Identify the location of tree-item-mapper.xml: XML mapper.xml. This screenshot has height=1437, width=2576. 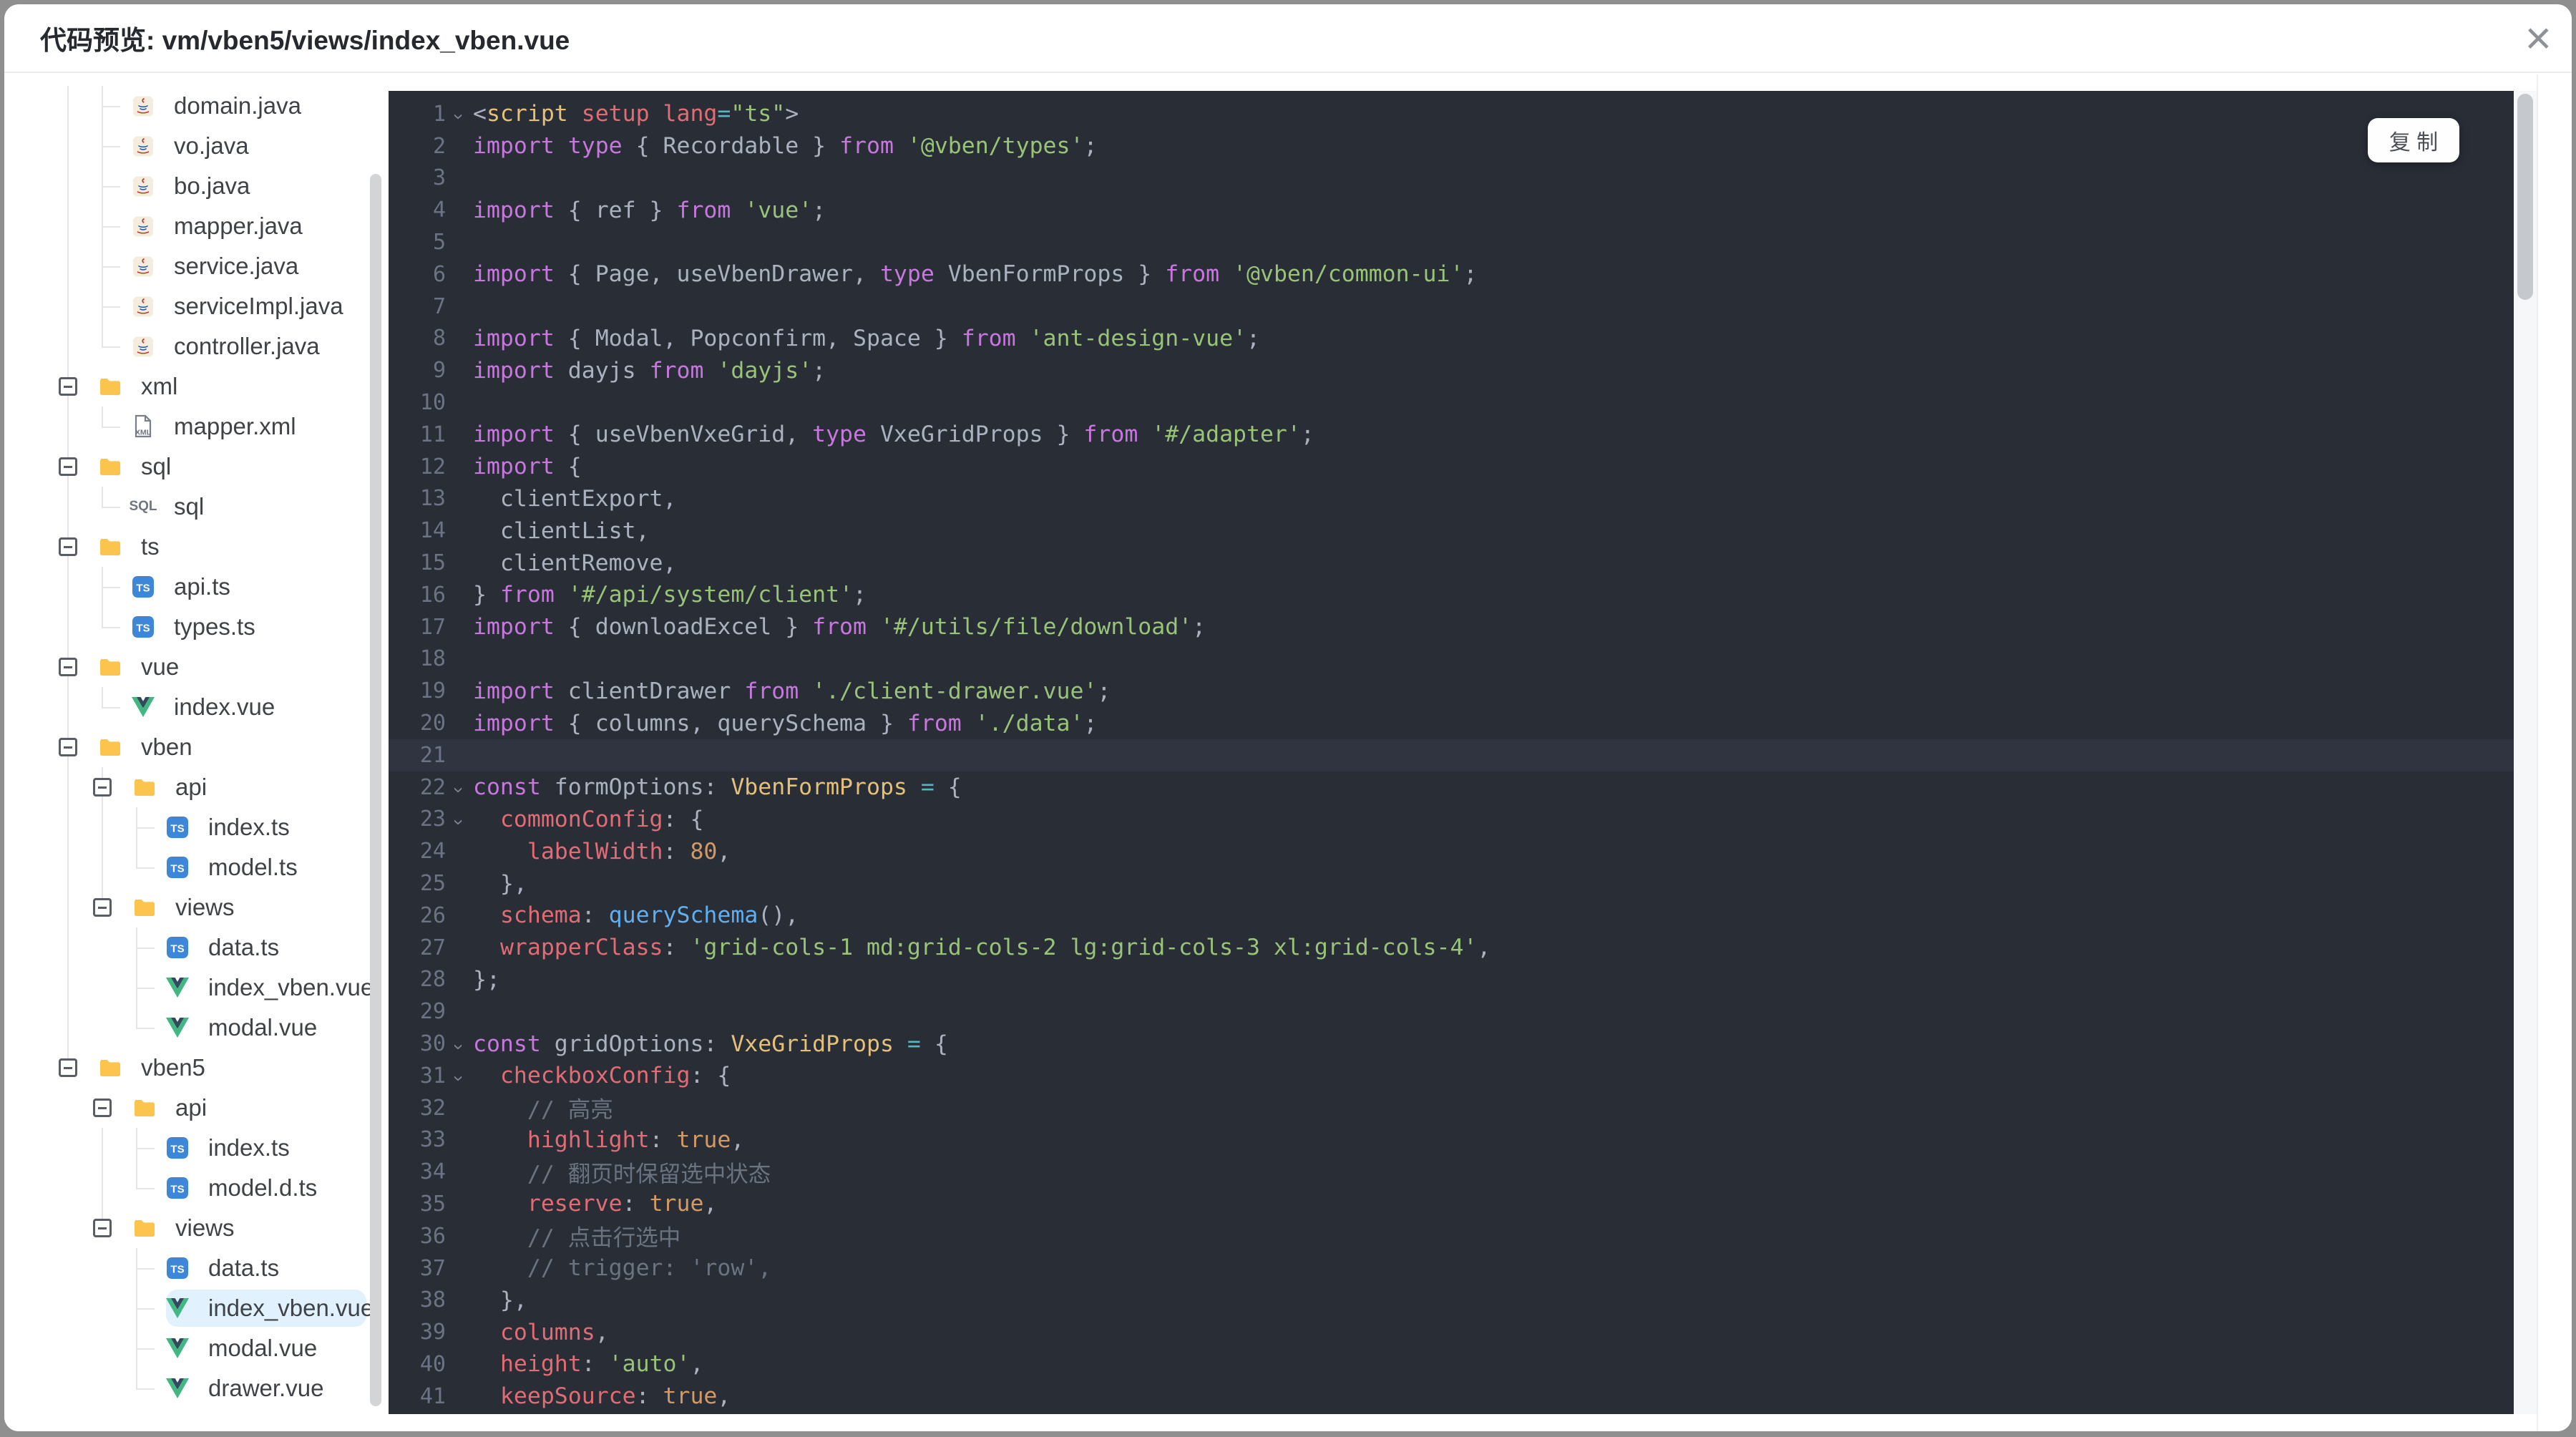
(197, 427).